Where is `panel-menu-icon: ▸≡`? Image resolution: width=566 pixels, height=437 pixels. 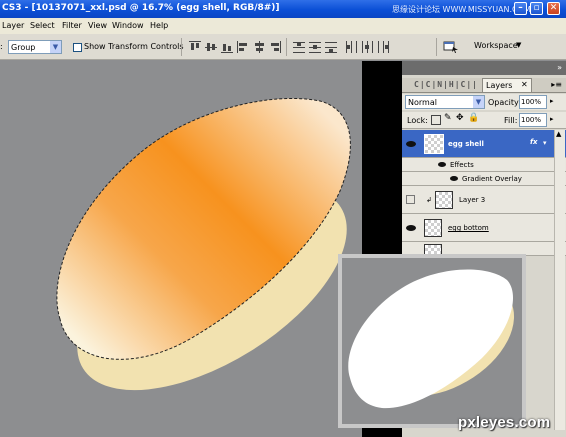 panel-menu-icon: ▸≡ is located at coordinates (556, 84).